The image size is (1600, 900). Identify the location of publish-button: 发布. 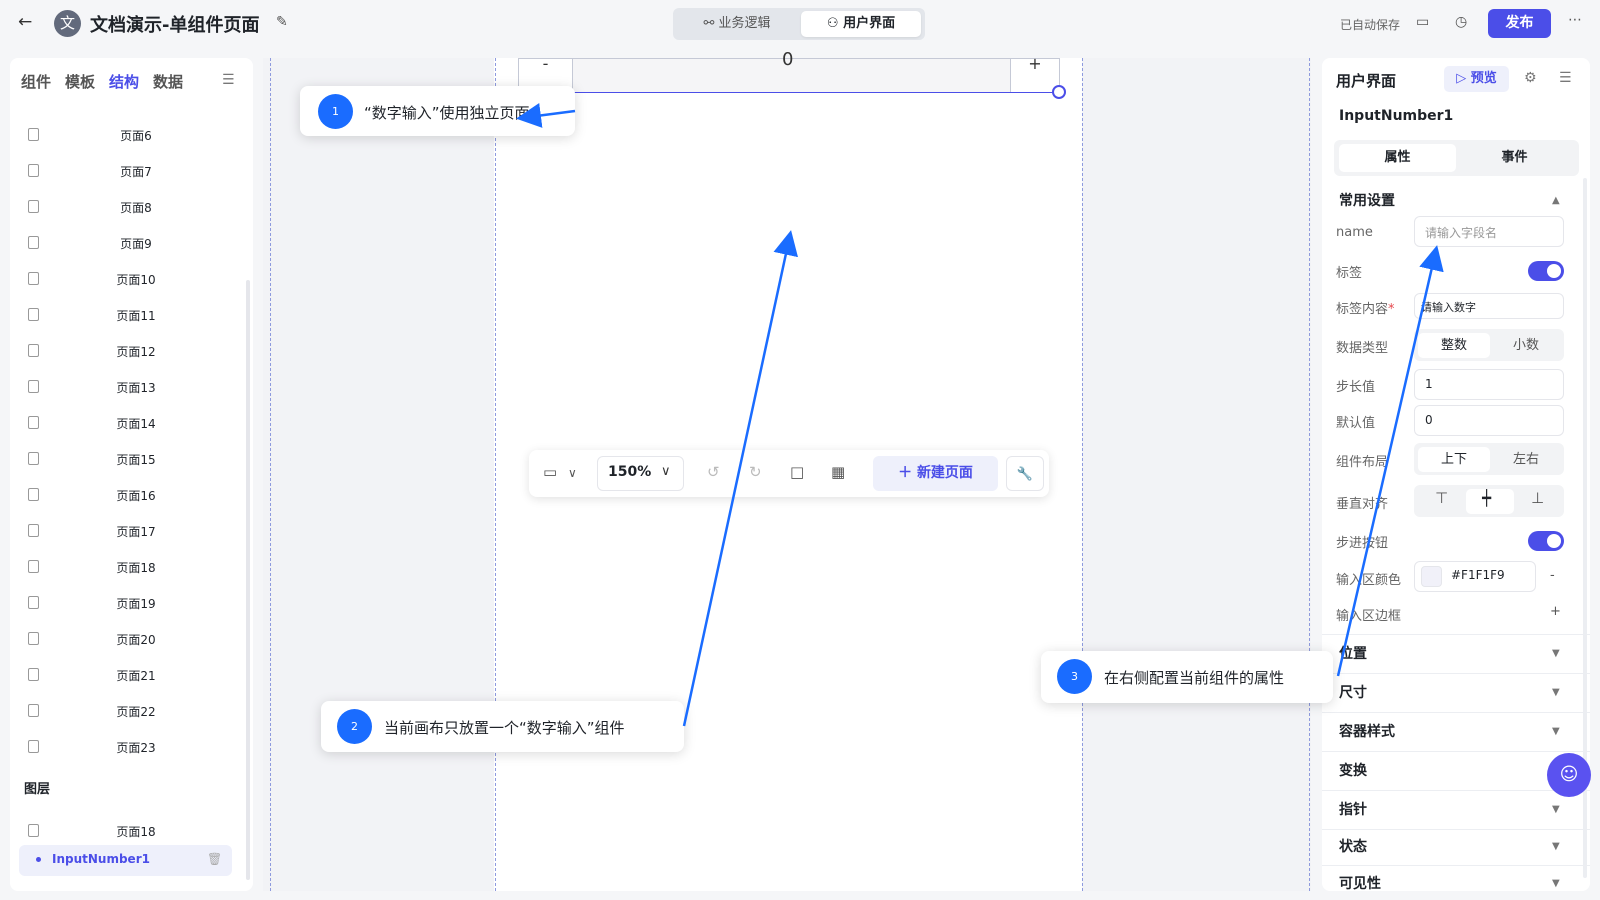
(1519, 23).